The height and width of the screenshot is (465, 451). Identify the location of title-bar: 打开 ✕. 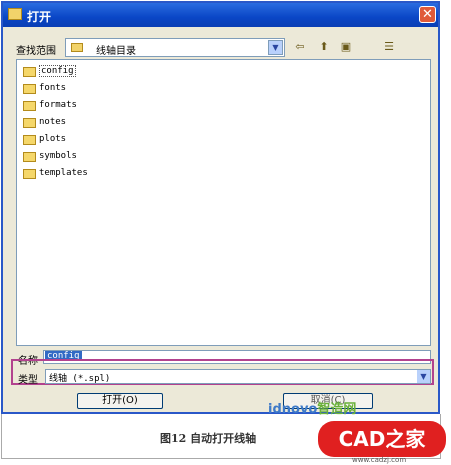
(220, 15).